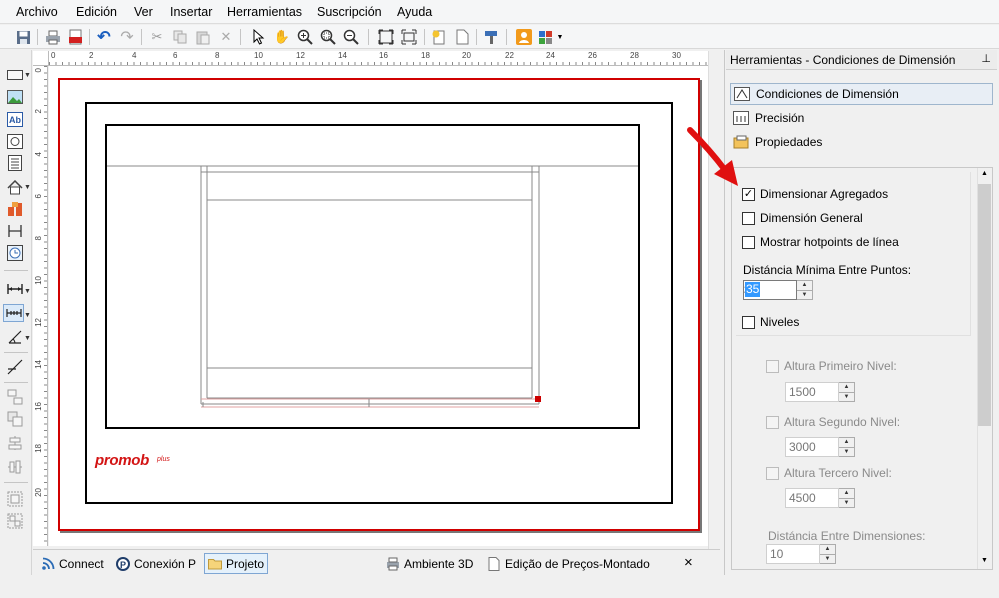  I want to click on pdf-icon, so click(75, 37).